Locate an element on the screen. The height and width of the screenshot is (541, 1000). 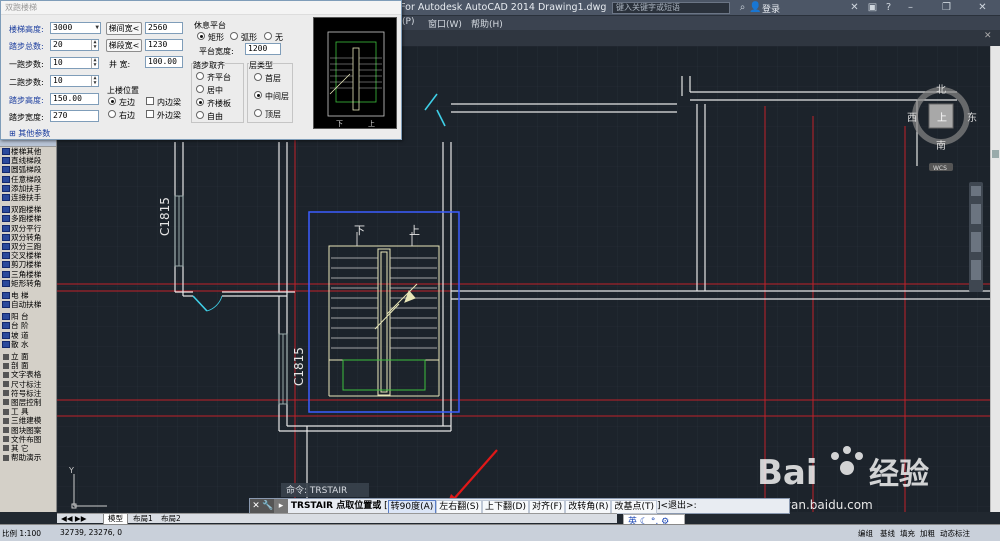
tread-input: 270 is located at coordinates (74, 116).